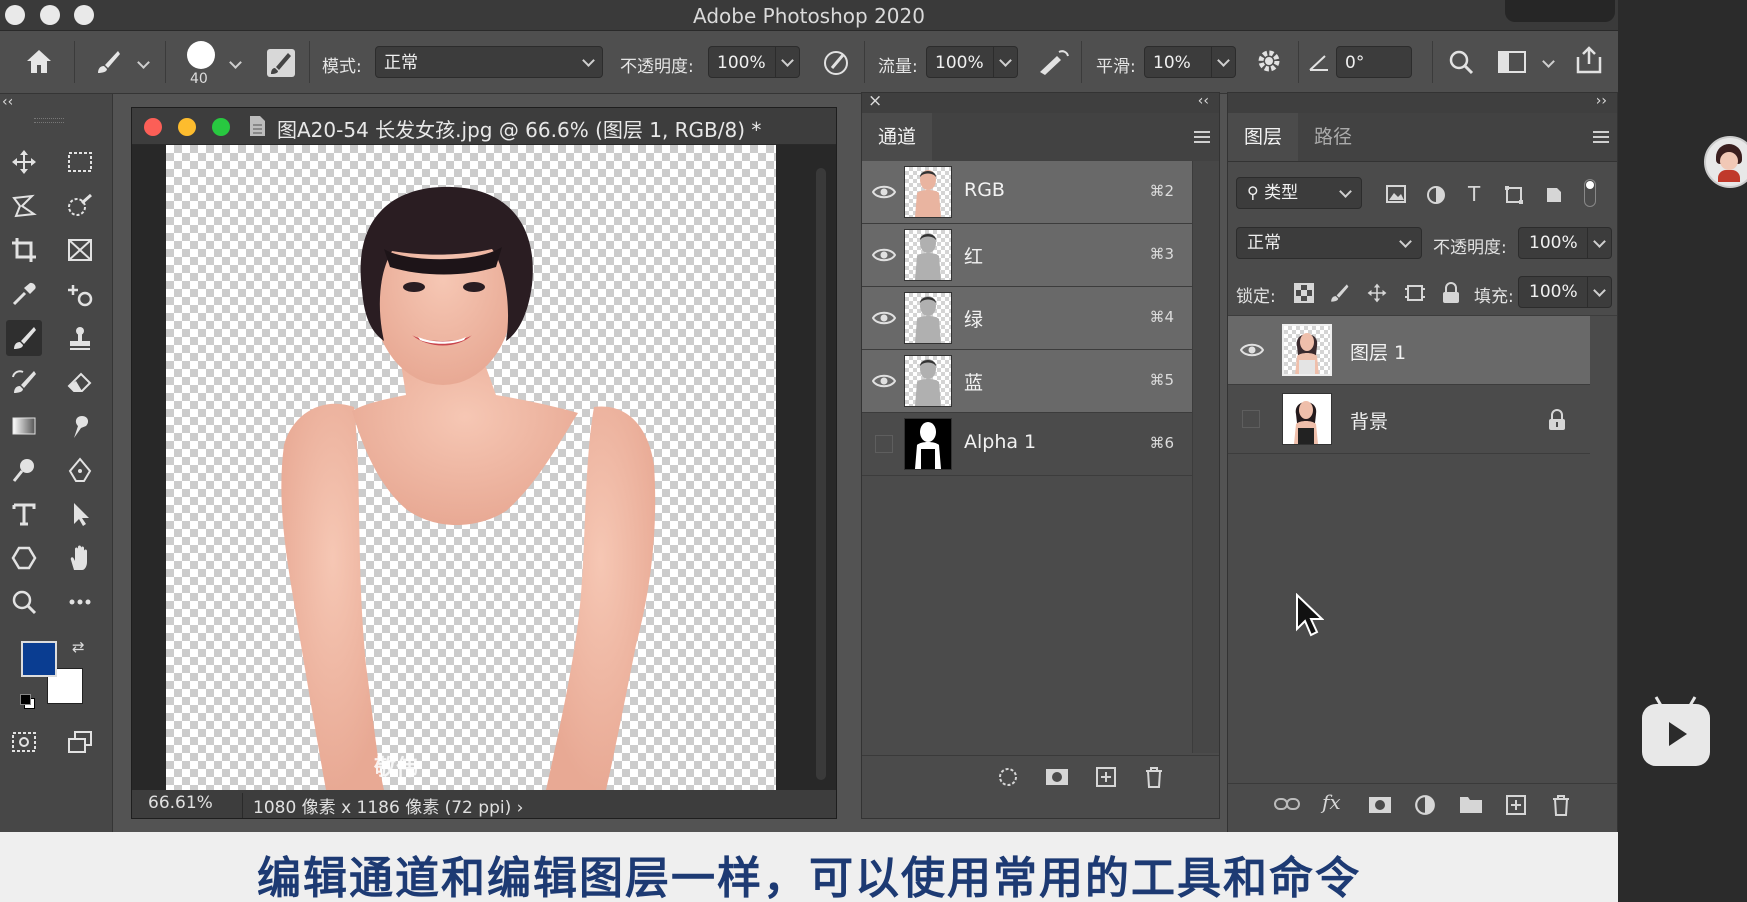  I want to click on layer-opacity-dropdown, so click(1600, 243).